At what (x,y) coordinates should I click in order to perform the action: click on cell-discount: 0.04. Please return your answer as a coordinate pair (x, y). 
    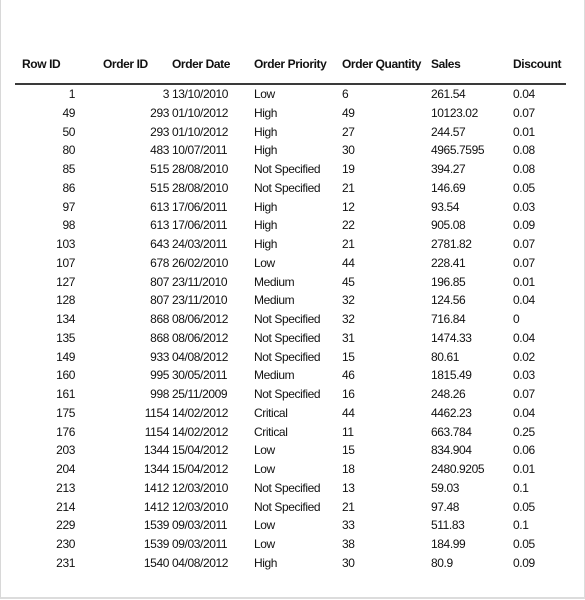
    Looking at the image, I should click on (524, 412).